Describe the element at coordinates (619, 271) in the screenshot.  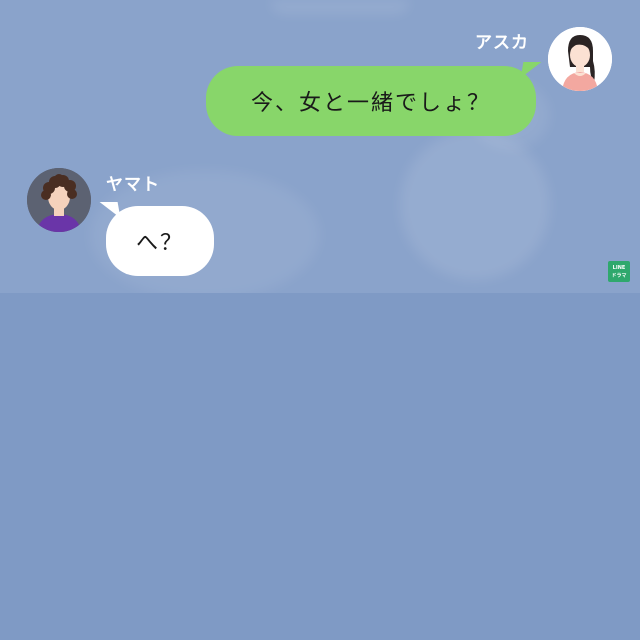
I see `line-drama-logo-icon: LINE ドラマ` at that location.